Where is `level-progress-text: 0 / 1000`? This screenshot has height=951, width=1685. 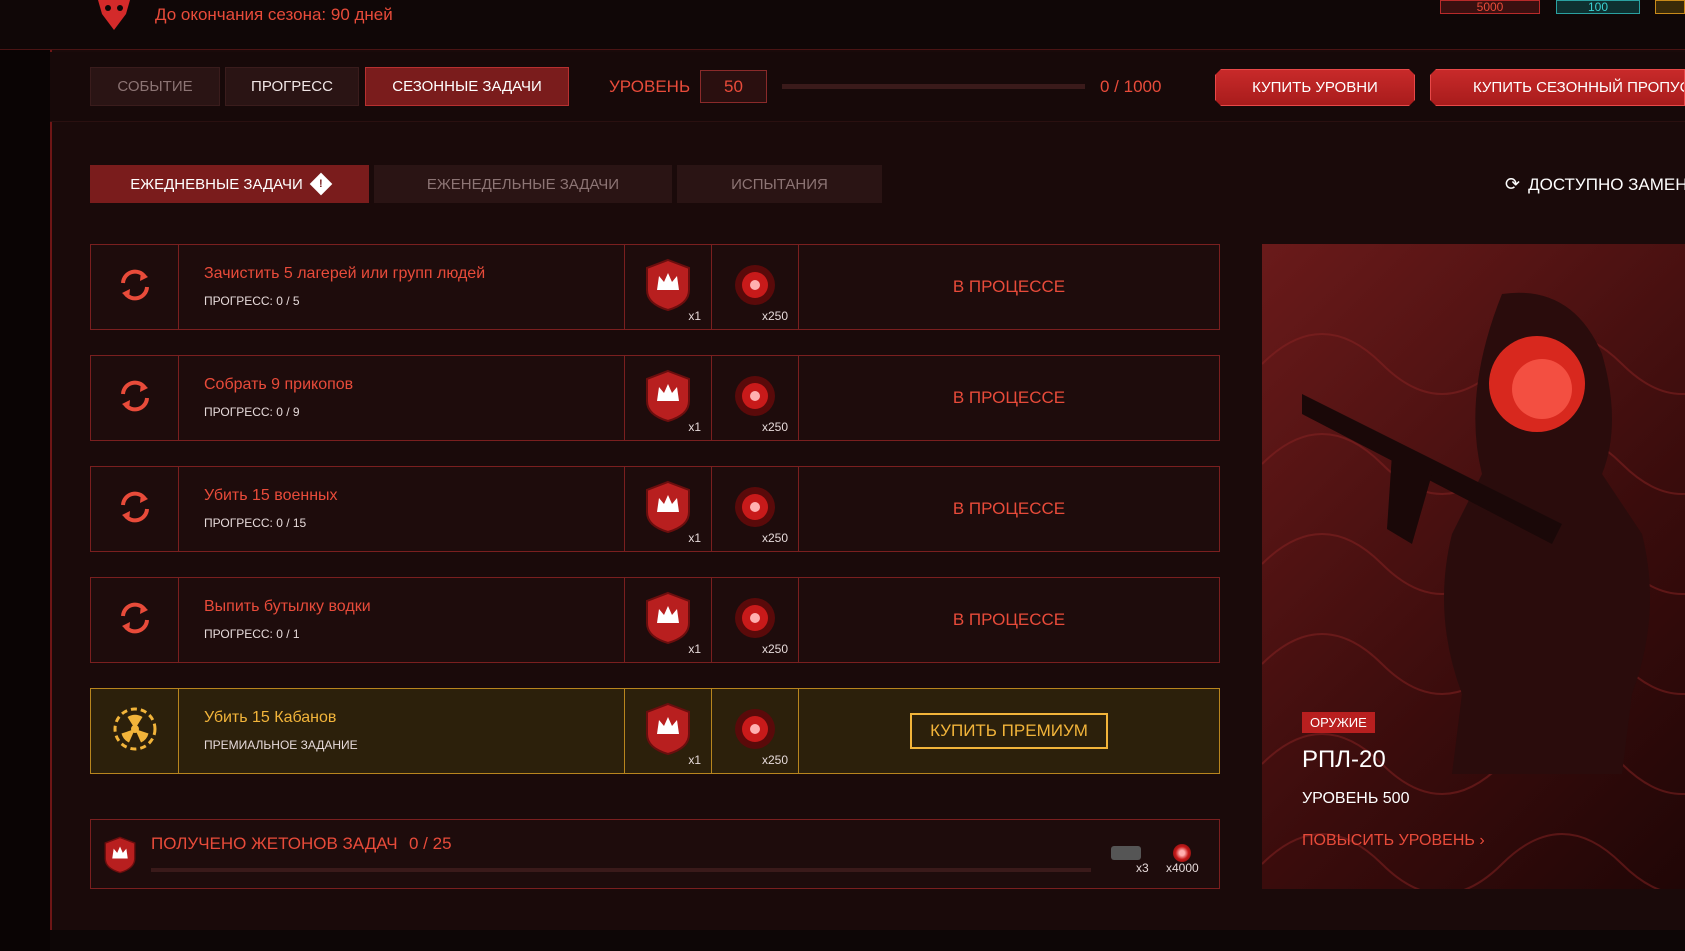
level-progress-text: 0 / 1000 is located at coordinates (1131, 86).